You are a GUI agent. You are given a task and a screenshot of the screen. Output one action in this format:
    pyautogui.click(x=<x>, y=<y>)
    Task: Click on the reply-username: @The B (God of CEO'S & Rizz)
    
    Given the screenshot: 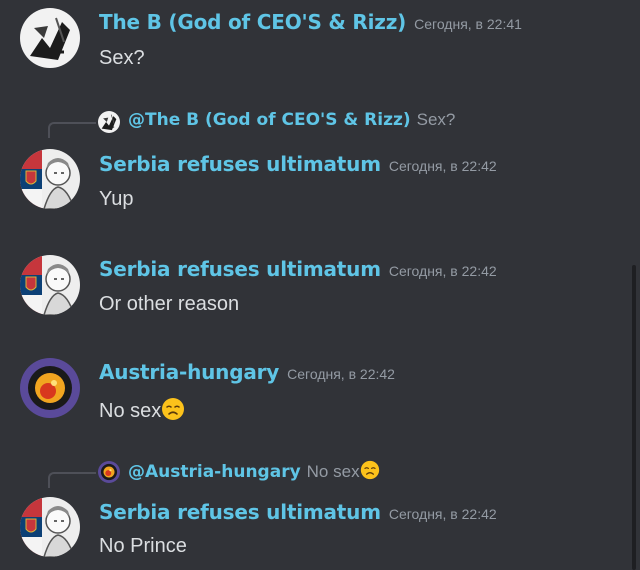 What is the action you would take?
    pyautogui.click(x=269, y=120)
    